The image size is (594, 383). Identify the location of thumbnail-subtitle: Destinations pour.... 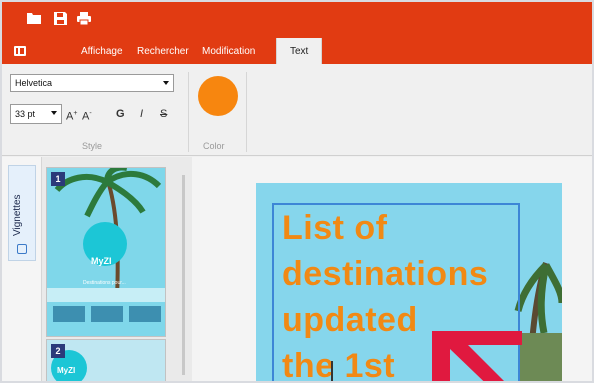
(104, 283).